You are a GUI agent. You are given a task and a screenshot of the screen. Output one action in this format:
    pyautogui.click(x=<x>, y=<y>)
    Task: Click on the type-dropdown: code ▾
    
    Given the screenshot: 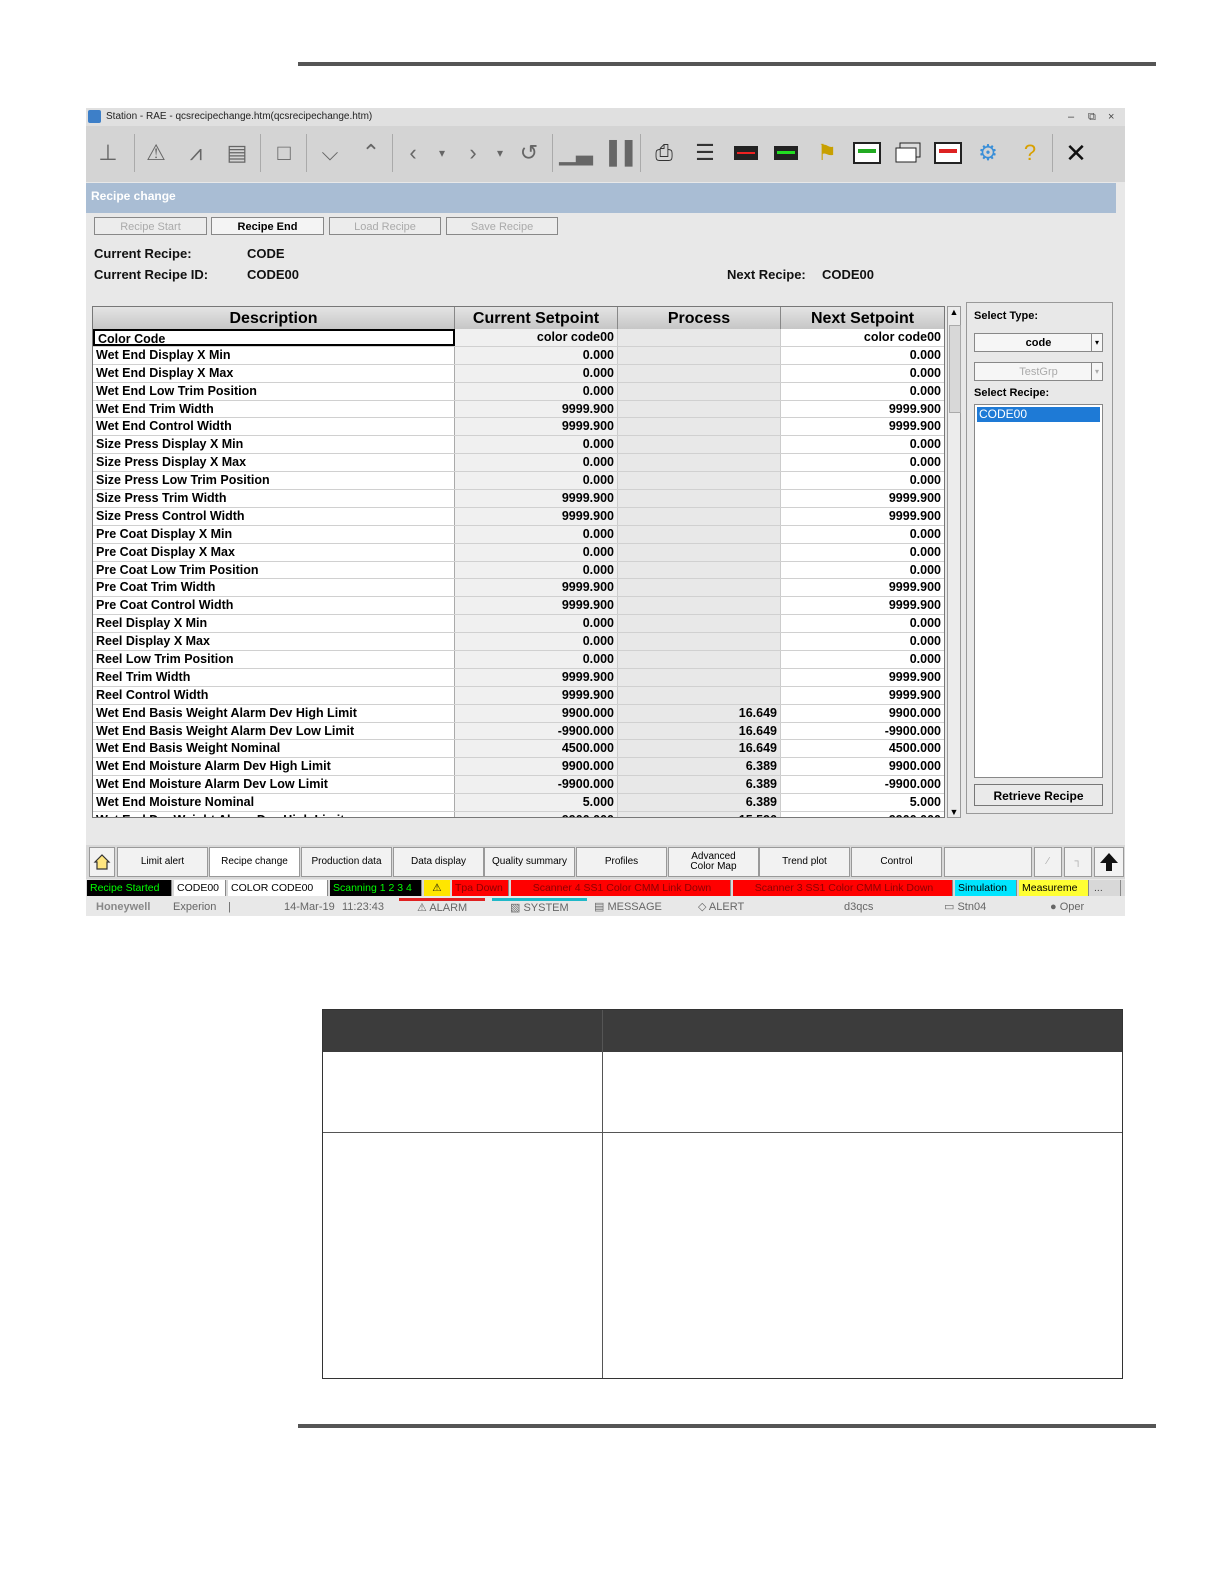 What is the action you would take?
    pyautogui.click(x=1038, y=342)
    